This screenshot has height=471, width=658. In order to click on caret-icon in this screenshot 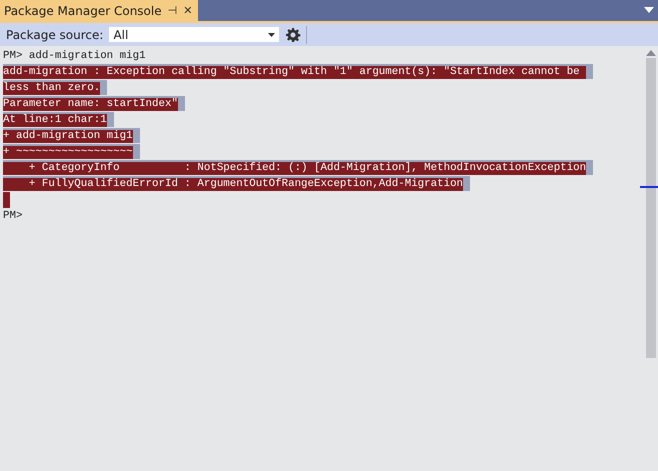, I will do `click(272, 34)`.